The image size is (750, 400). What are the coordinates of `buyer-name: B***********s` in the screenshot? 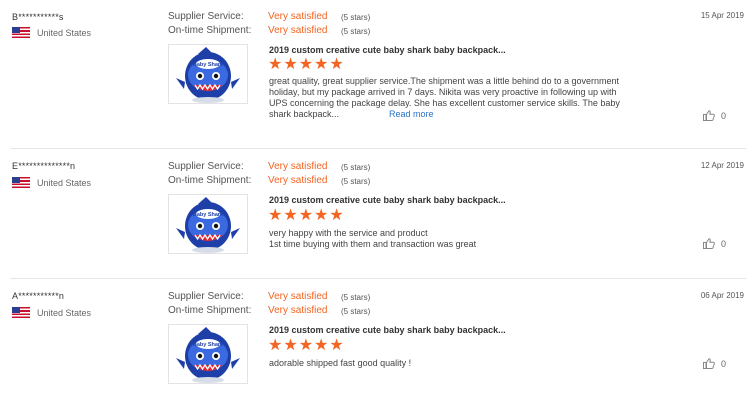 It's located at (38, 17).